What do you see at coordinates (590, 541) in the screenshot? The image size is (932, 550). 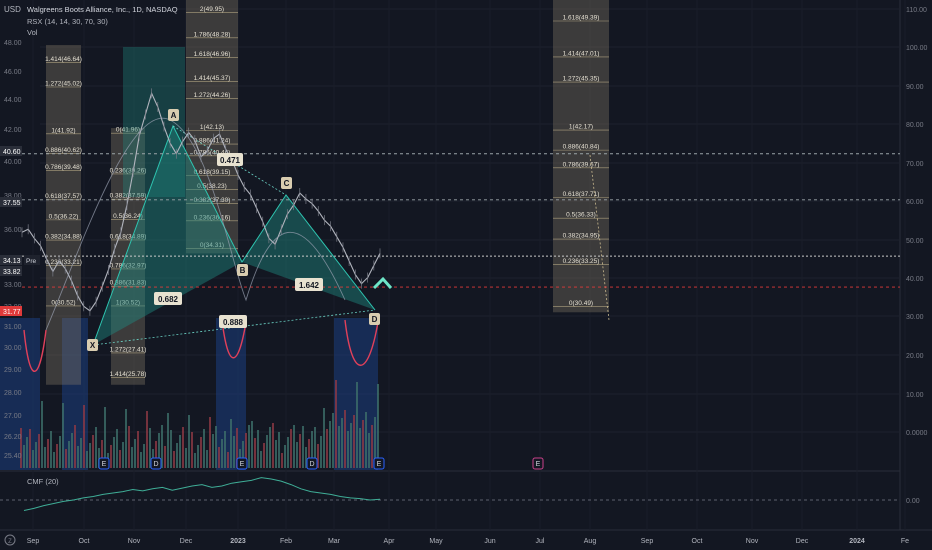 I see `time-tick-label: Aug` at bounding box center [590, 541].